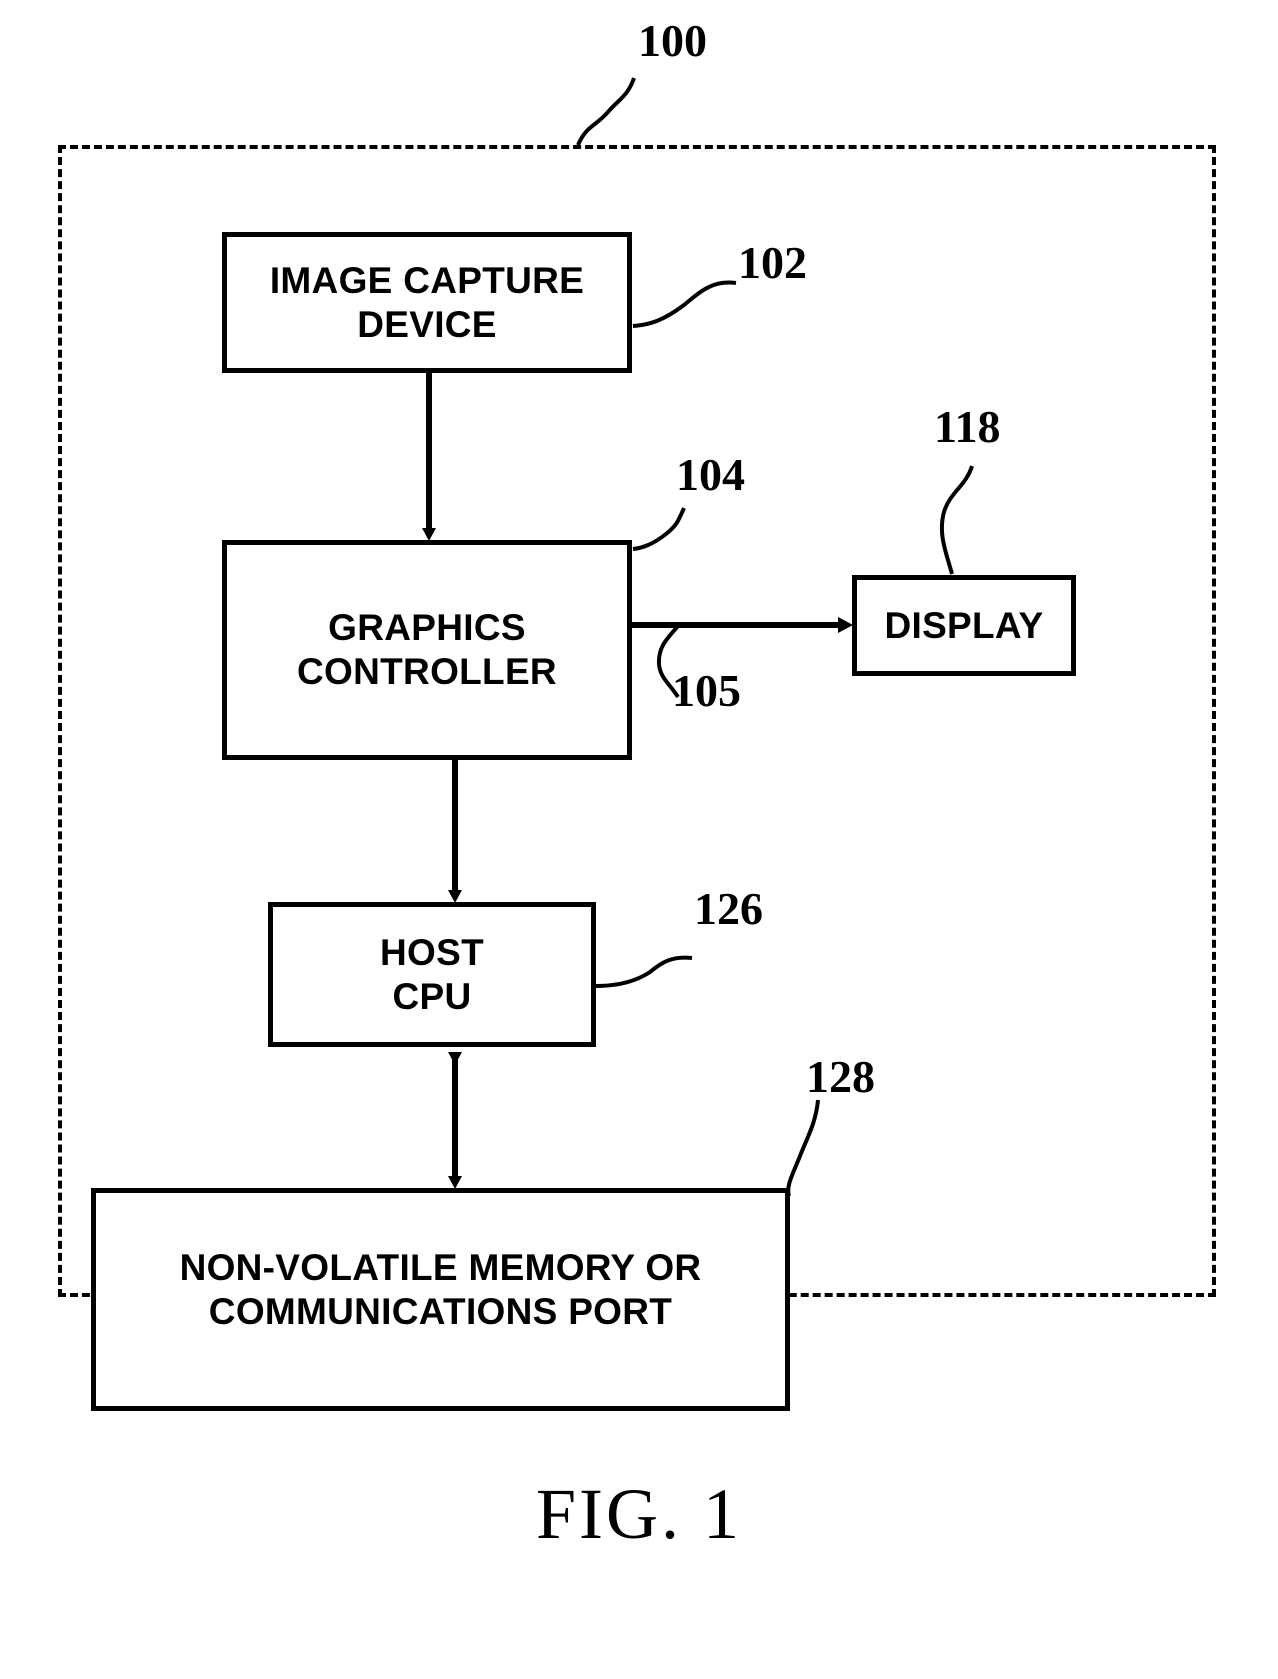 The width and height of the screenshot is (1278, 1679). What do you see at coordinates (840, 1076) in the screenshot?
I see `reference-numeral-128: 128` at bounding box center [840, 1076].